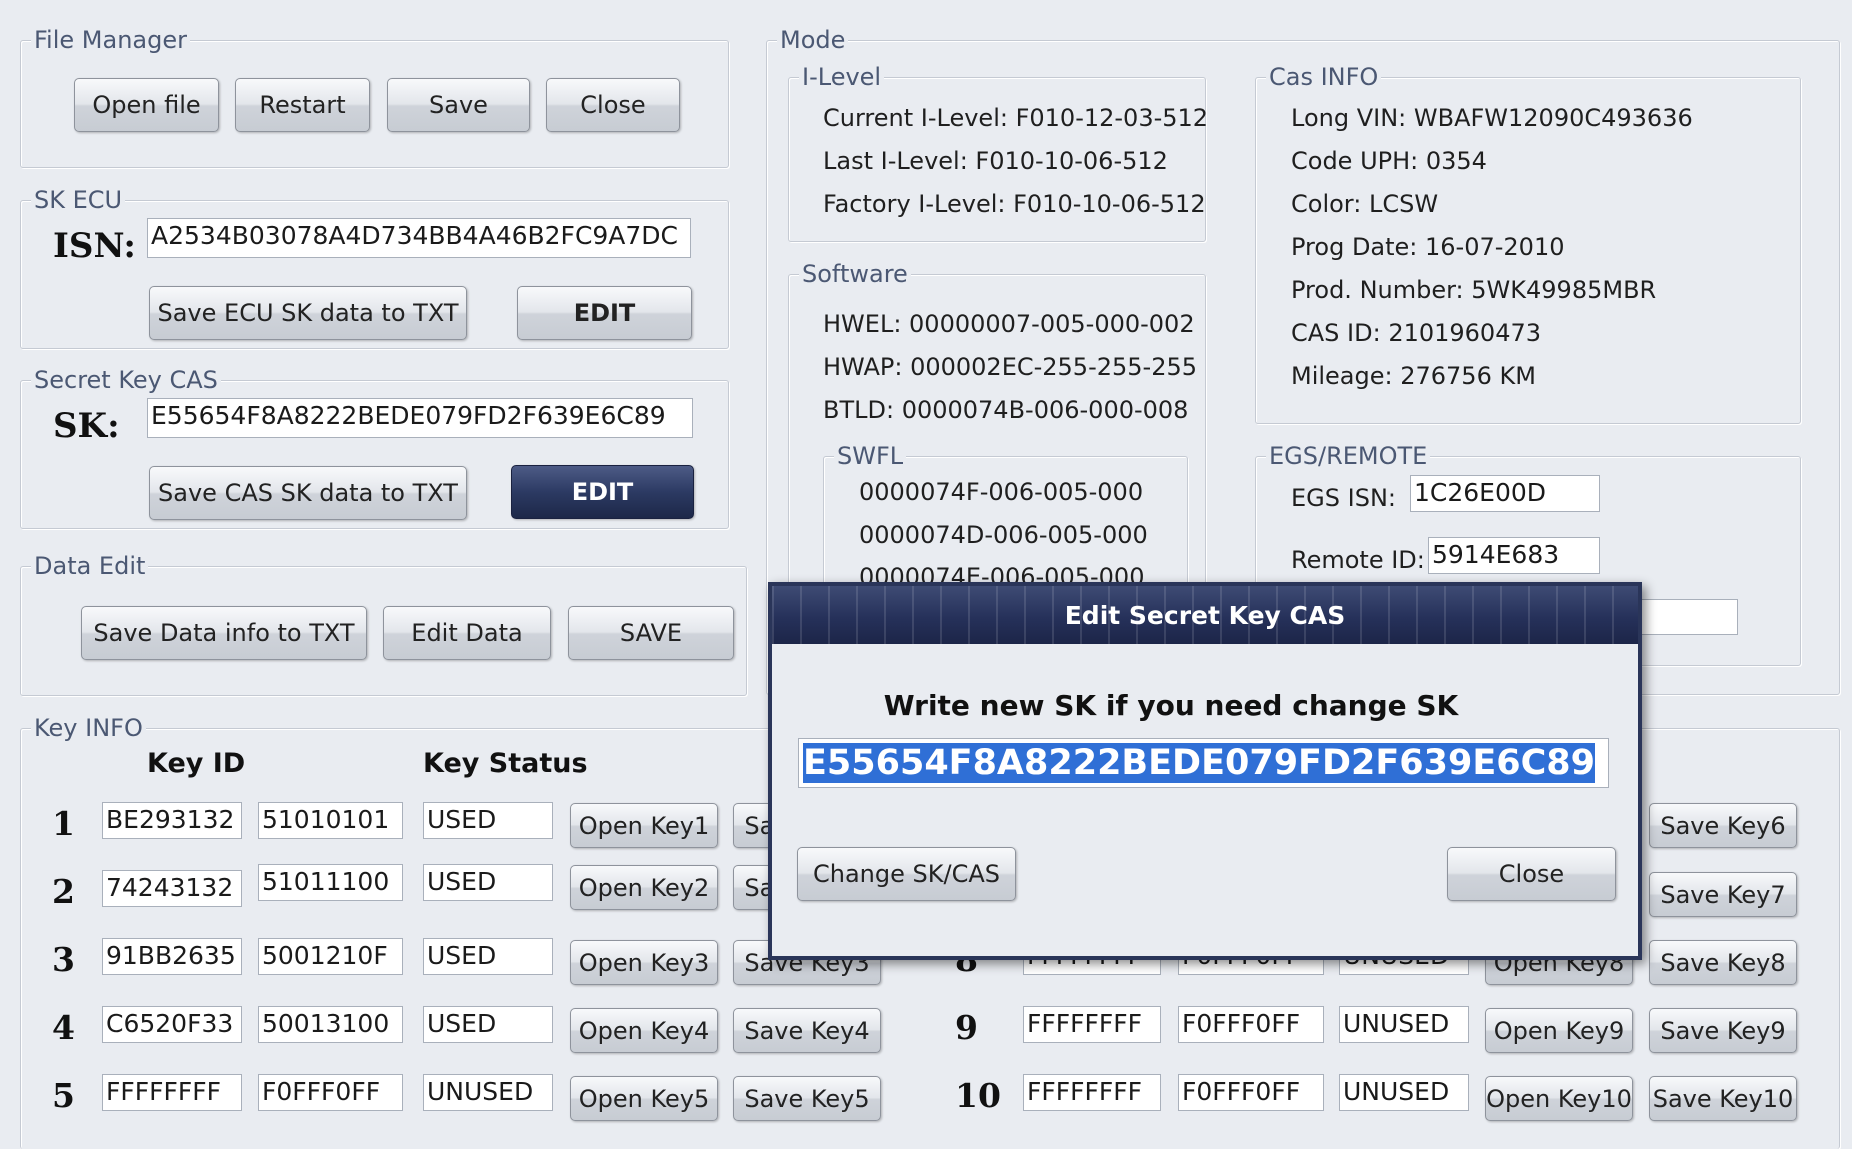  I want to click on hwap-value: HWAP: 000002EC-255-255-255, so click(1010, 367).